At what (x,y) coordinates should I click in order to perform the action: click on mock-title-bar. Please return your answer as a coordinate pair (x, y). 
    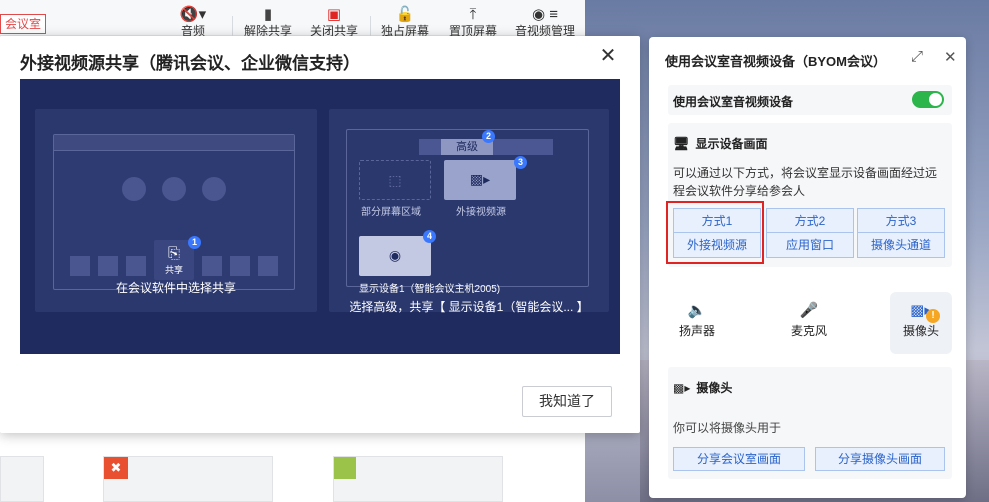
    Looking at the image, I should click on (174, 143).